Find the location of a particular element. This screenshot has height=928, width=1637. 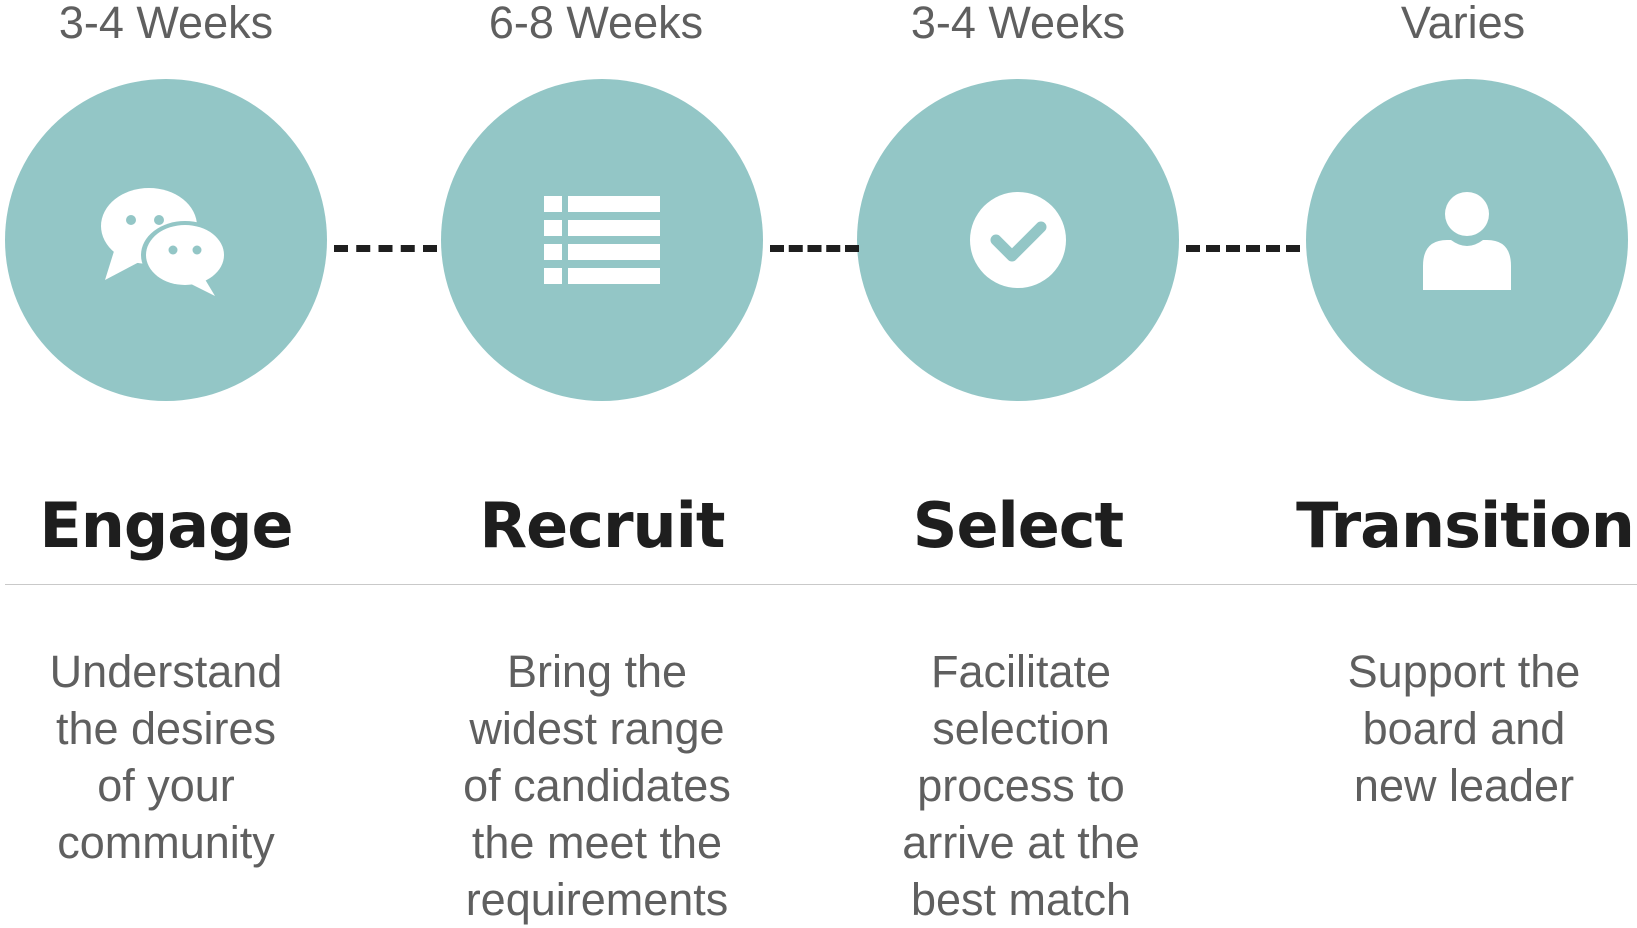

step-title: Transition is located at coordinates (1465, 525).